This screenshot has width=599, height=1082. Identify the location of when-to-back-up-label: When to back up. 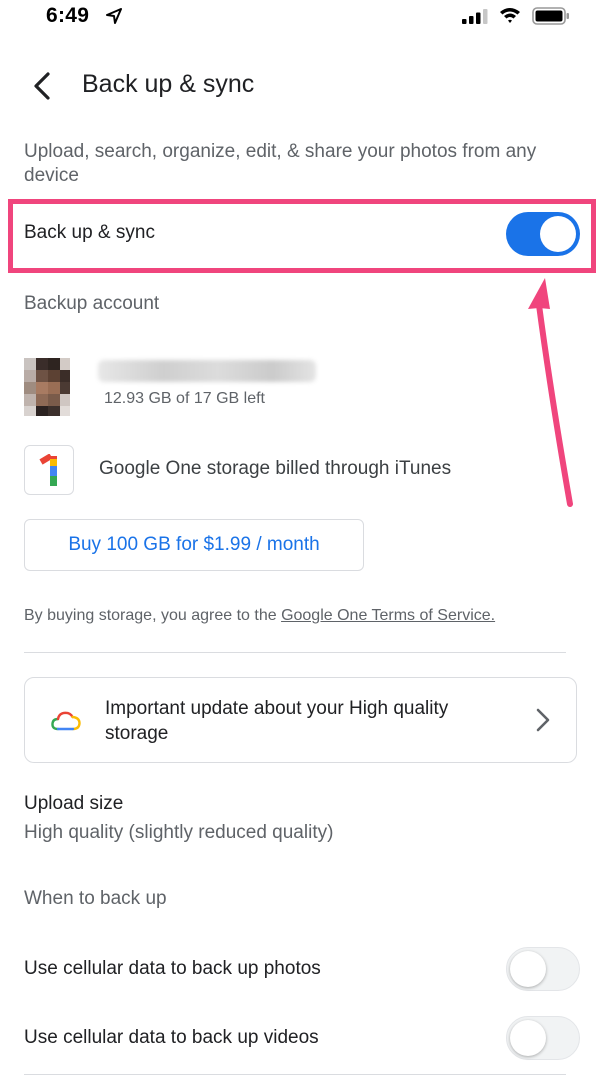
(95, 898).